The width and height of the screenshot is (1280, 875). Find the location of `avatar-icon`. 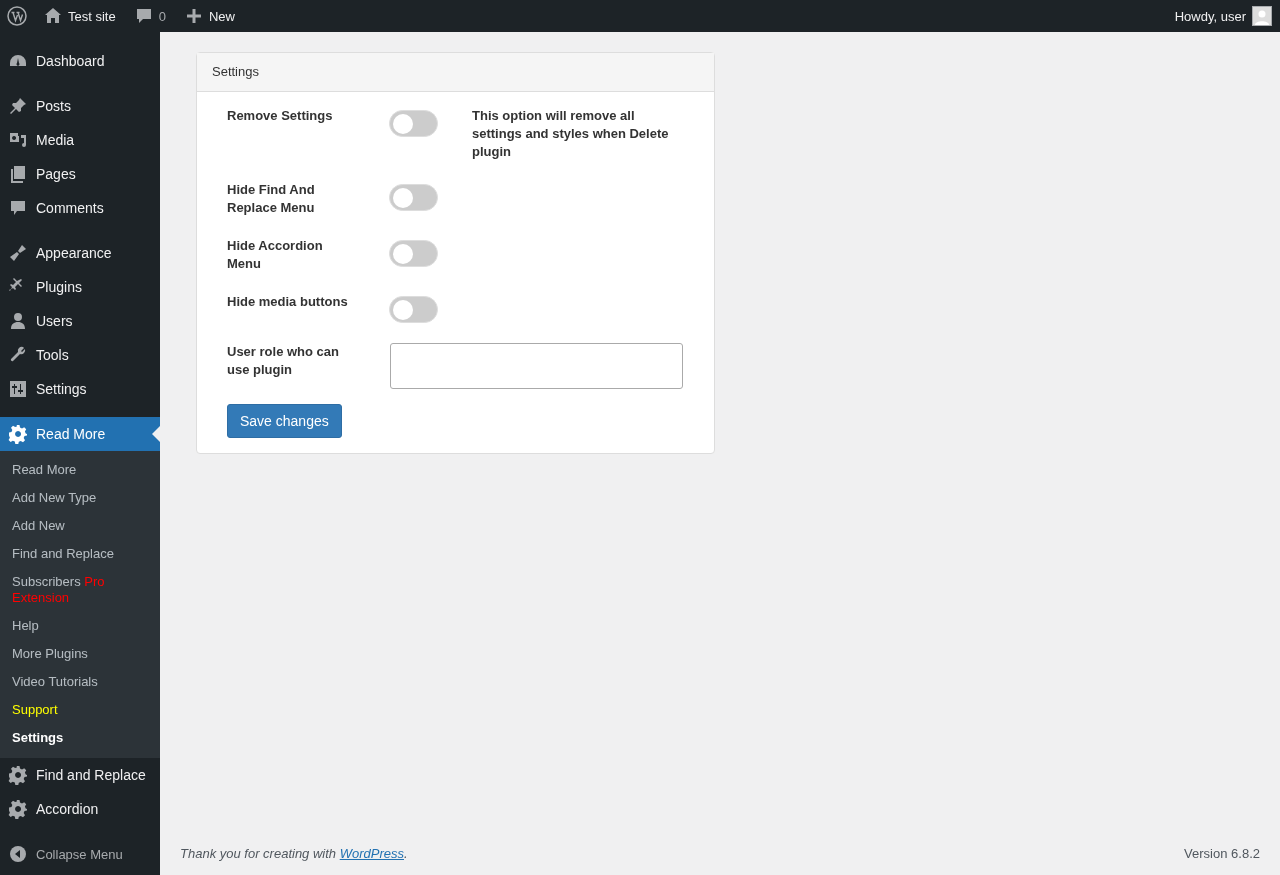

avatar-icon is located at coordinates (1262, 16).